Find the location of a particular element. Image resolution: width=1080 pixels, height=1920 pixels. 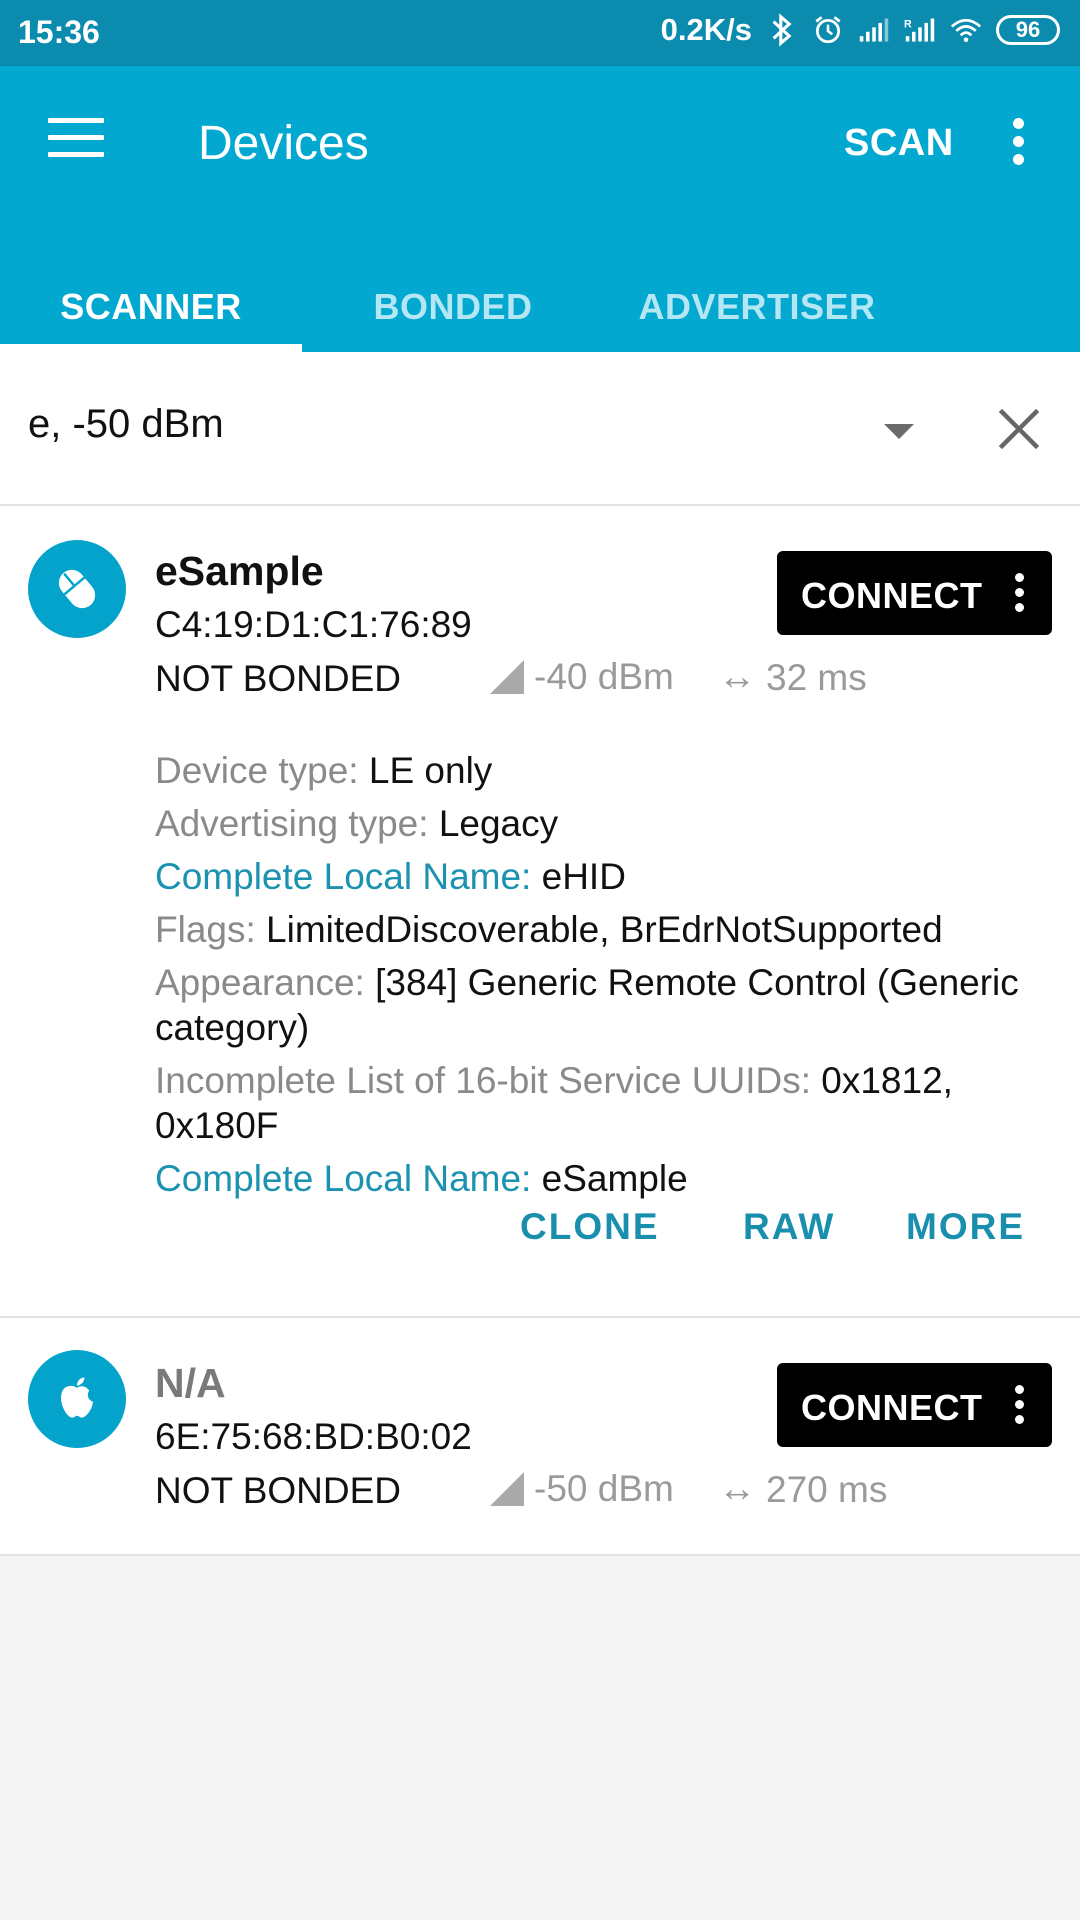

rssi-label: -40 dBm is located at coordinates (604, 676).